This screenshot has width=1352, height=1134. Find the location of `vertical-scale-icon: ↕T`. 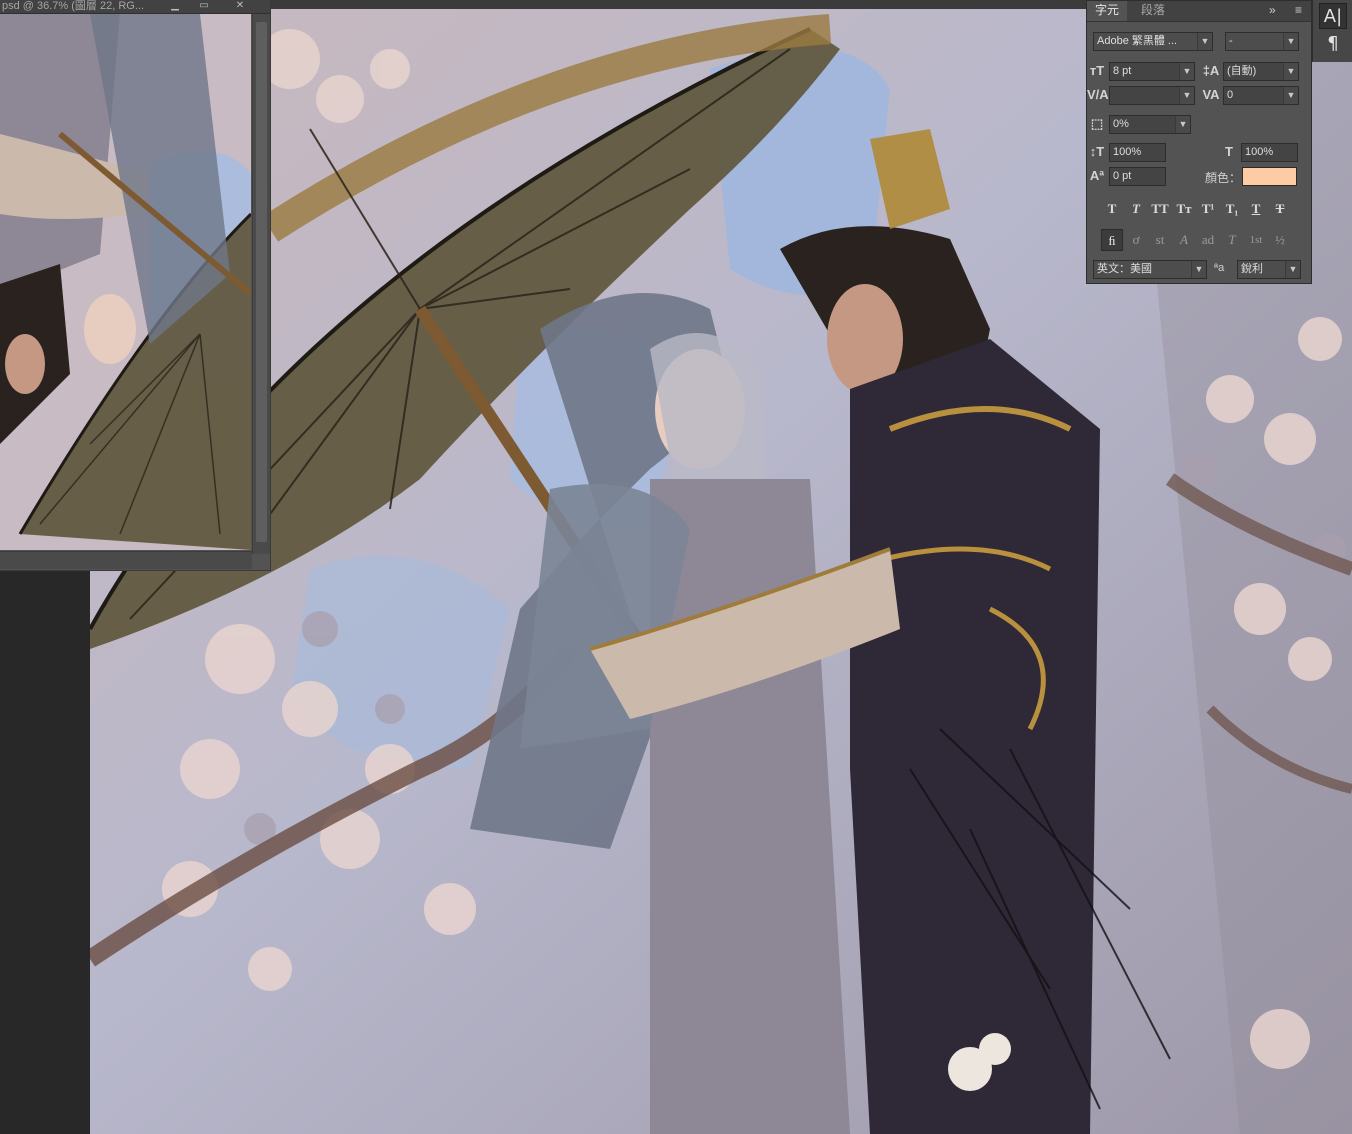

vertical-scale-icon: ↕T is located at coordinates (1097, 151).